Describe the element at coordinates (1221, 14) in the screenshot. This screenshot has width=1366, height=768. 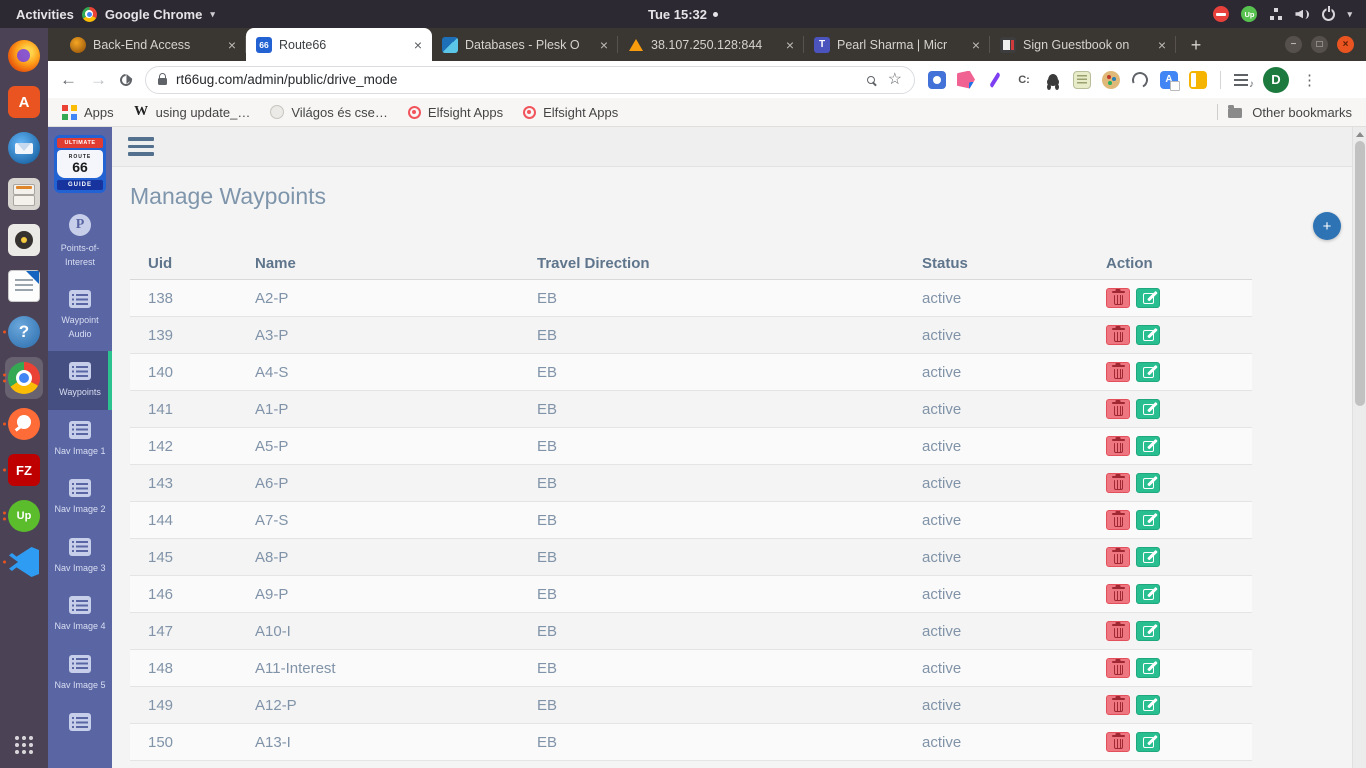
I see `do-not-disturb-icon` at that location.